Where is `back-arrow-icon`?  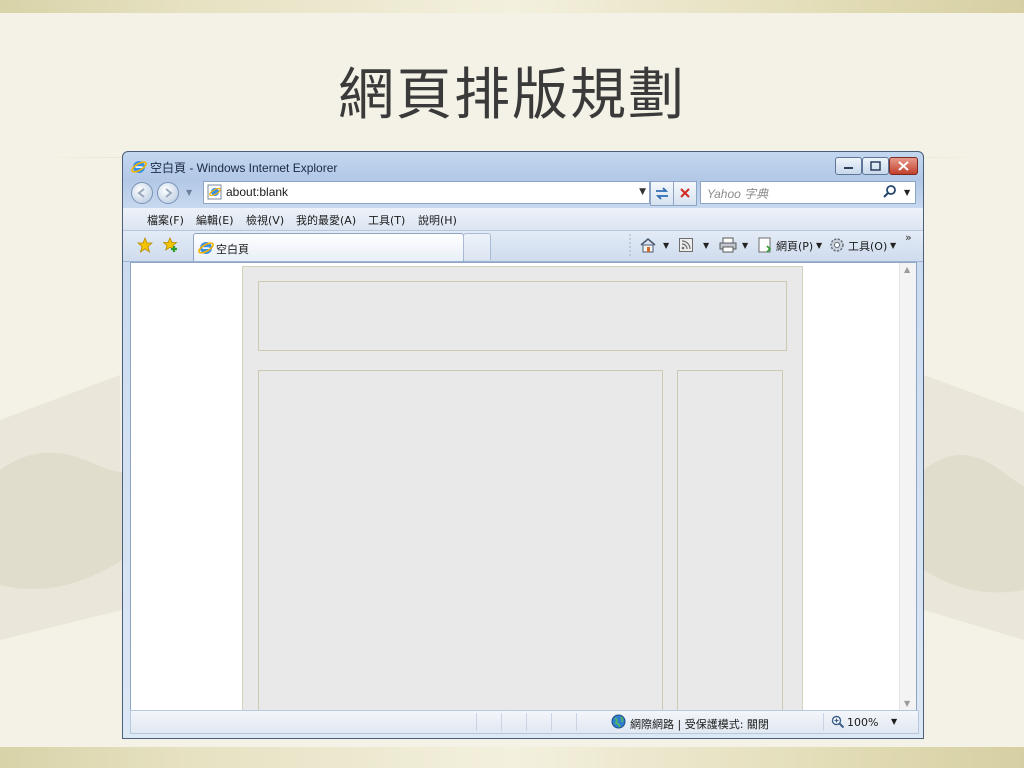 back-arrow-icon is located at coordinates (141, 193).